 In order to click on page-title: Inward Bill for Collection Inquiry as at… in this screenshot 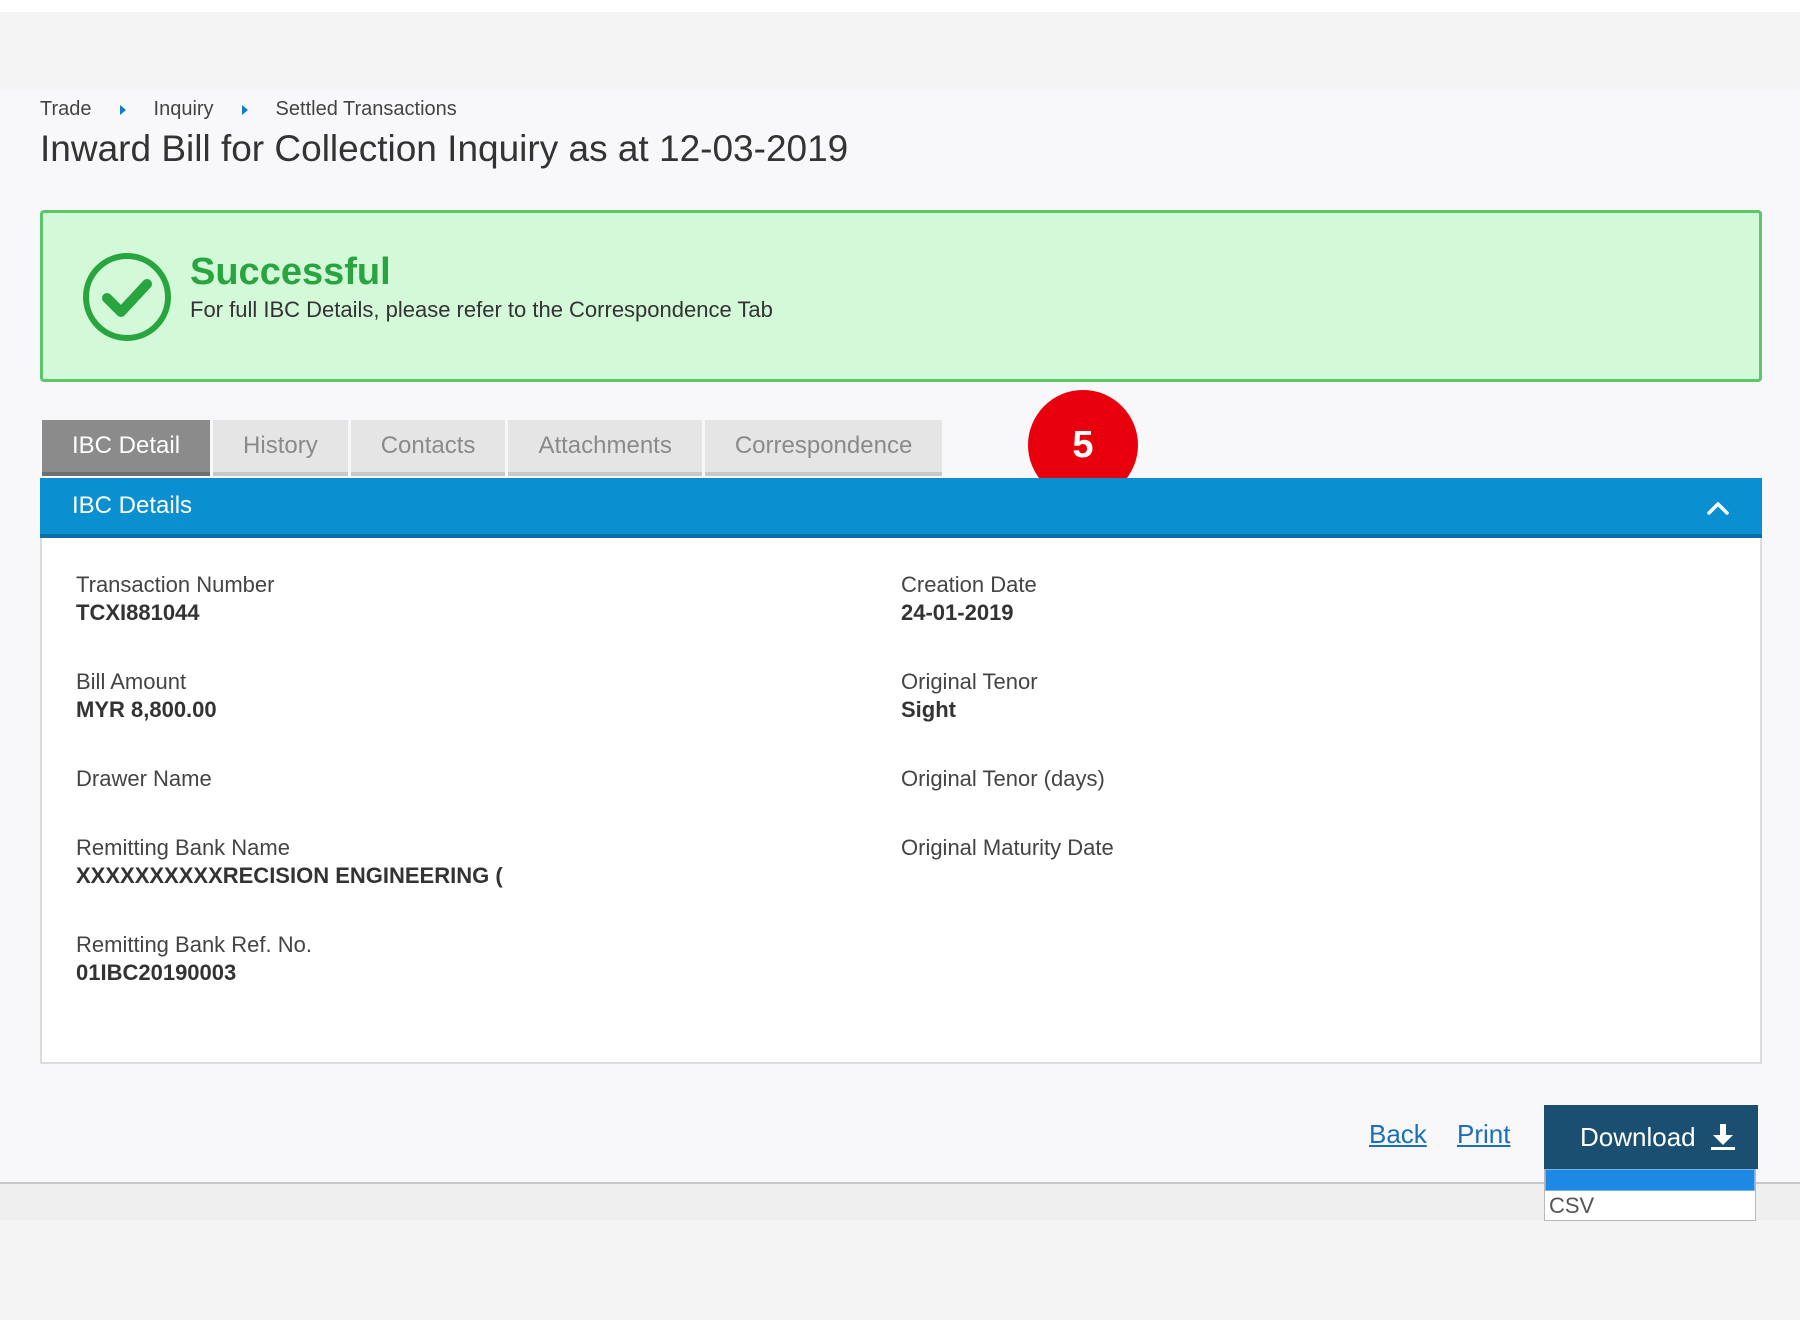, I will do `click(444, 148)`.